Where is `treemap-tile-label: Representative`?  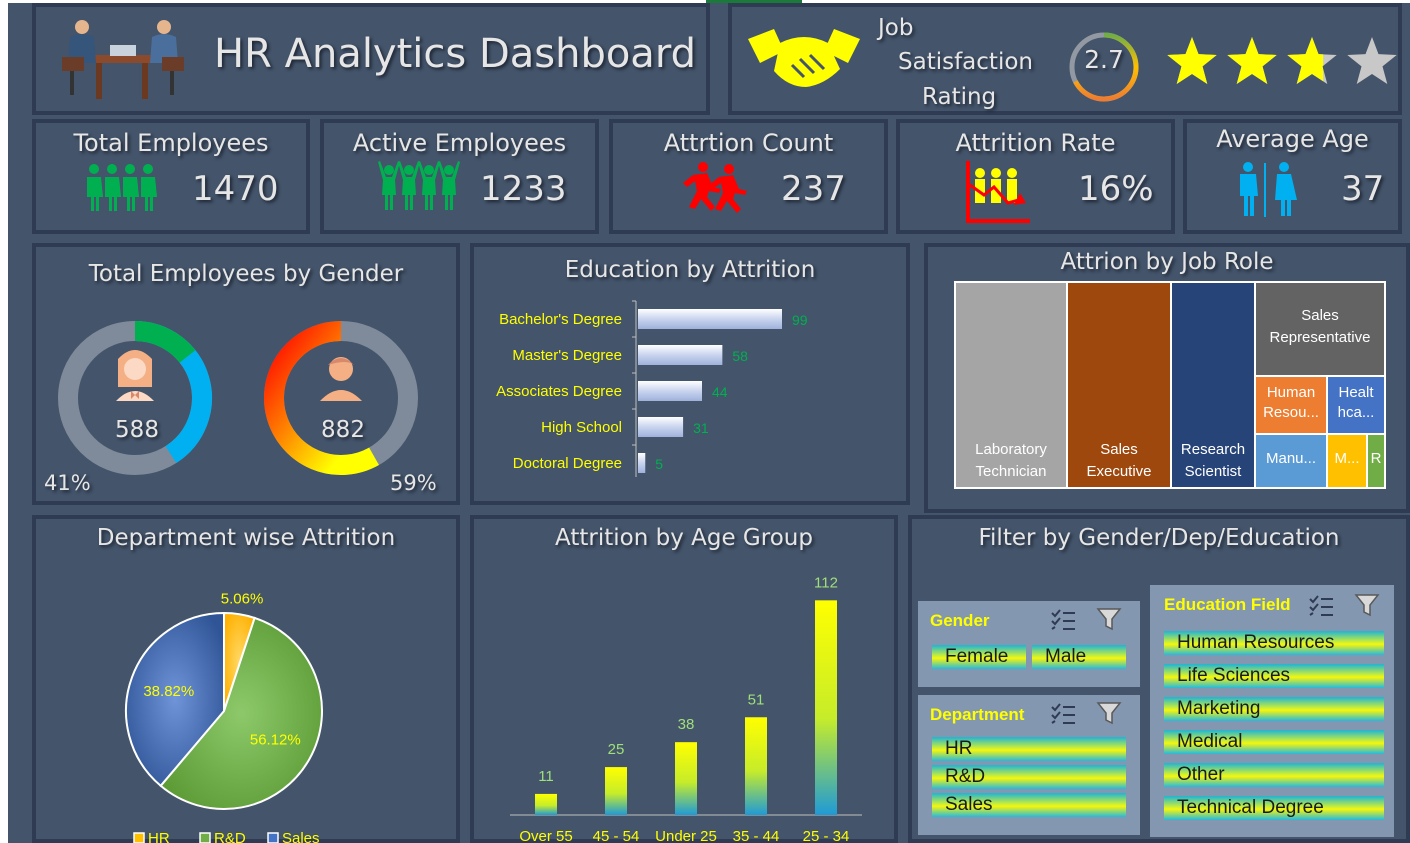 treemap-tile-label: Representative is located at coordinates (1320, 337).